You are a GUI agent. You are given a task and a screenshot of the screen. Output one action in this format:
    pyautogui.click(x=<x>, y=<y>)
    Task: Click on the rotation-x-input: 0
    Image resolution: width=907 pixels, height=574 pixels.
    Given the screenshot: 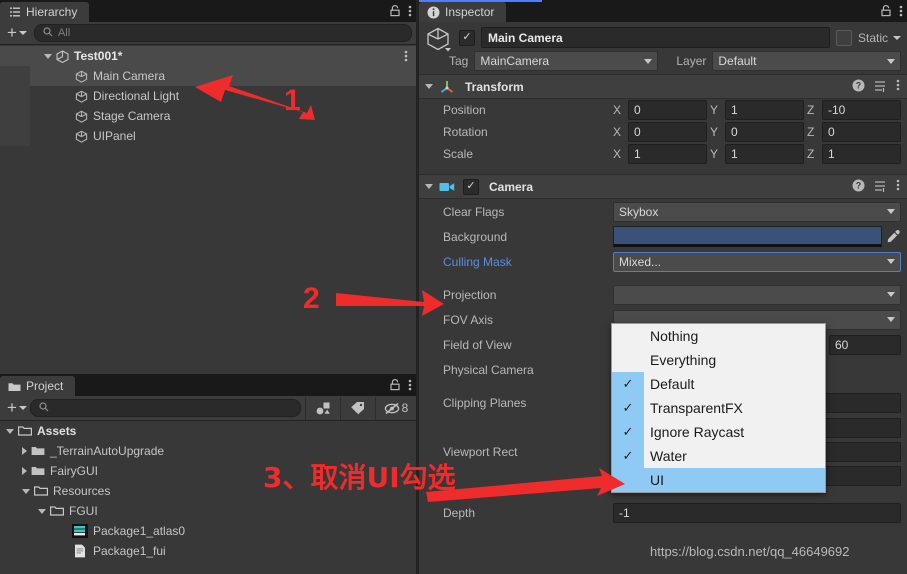 What is the action you would take?
    pyautogui.click(x=667, y=132)
    